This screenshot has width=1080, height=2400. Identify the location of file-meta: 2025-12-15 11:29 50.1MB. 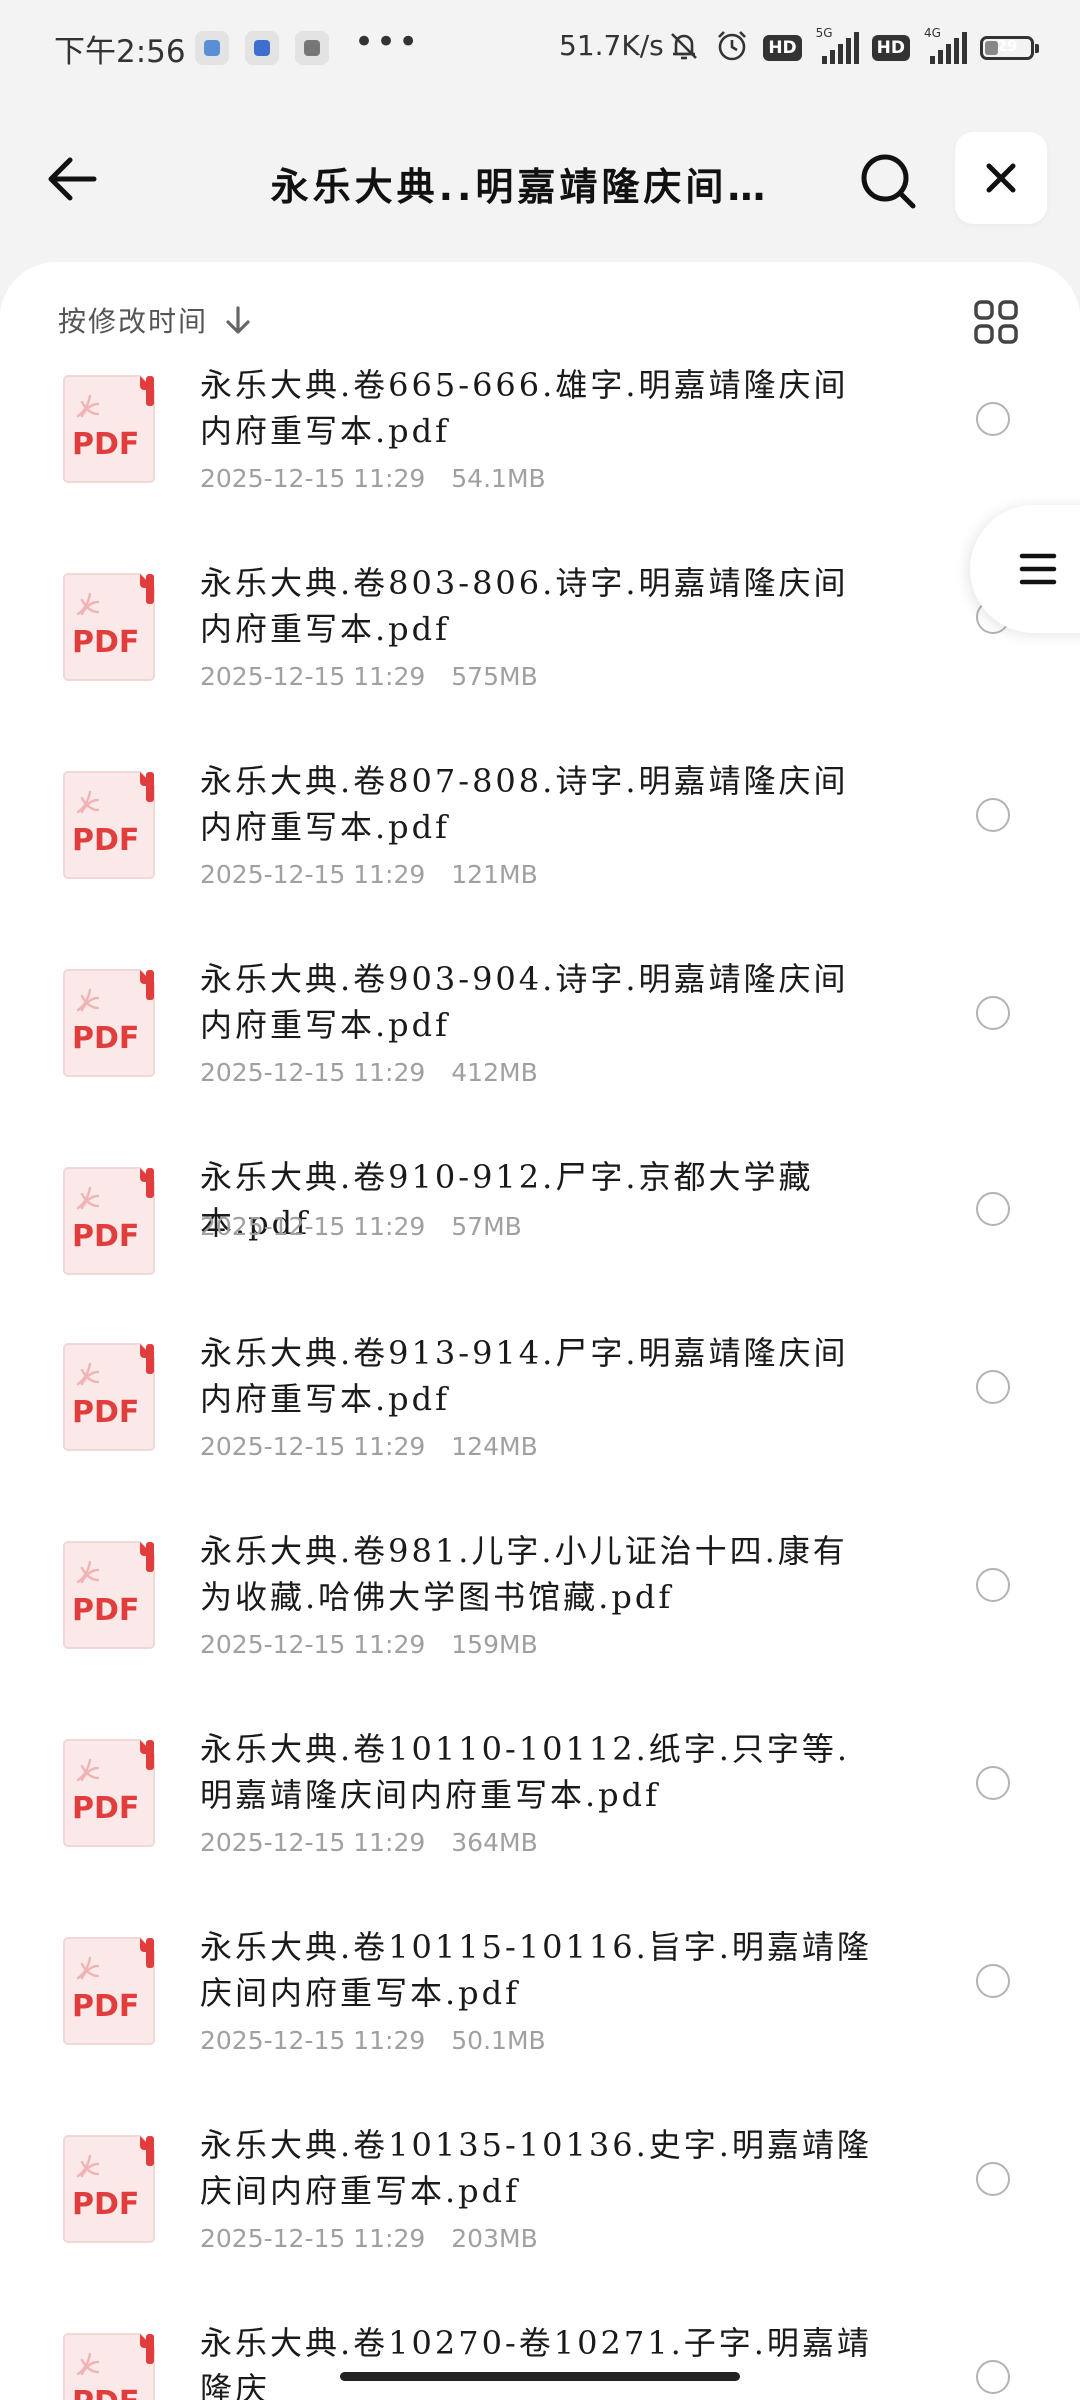
(373, 2040).